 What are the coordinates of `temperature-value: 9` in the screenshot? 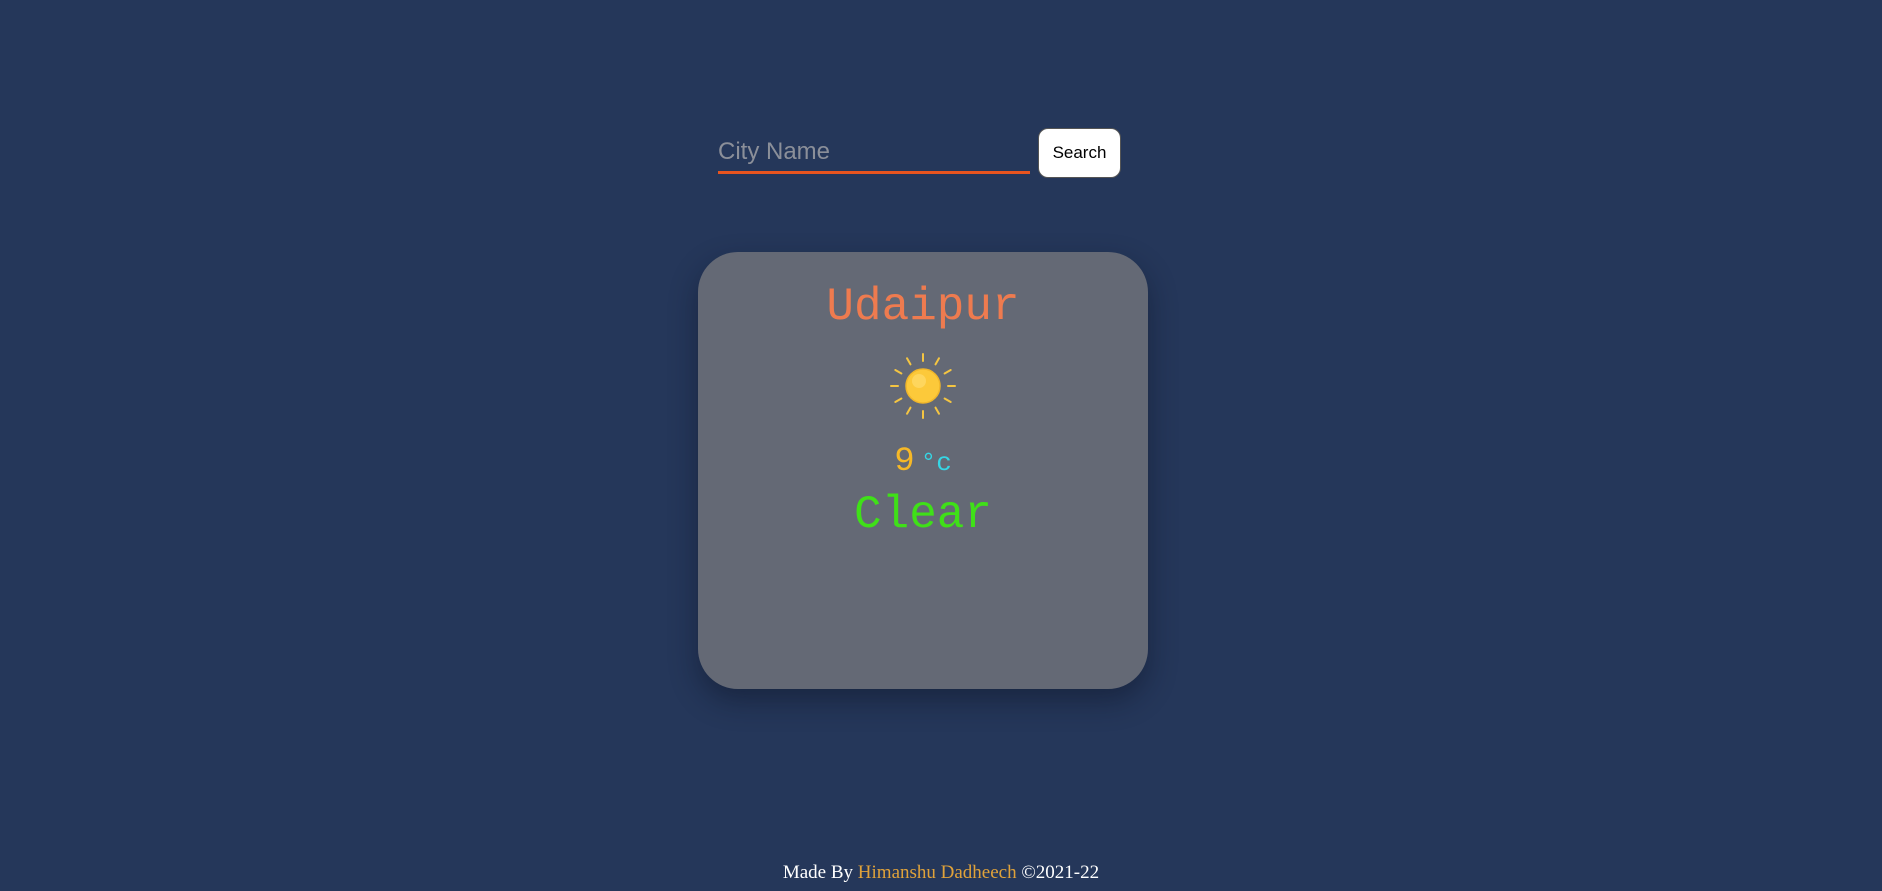 It's located at (904, 462).